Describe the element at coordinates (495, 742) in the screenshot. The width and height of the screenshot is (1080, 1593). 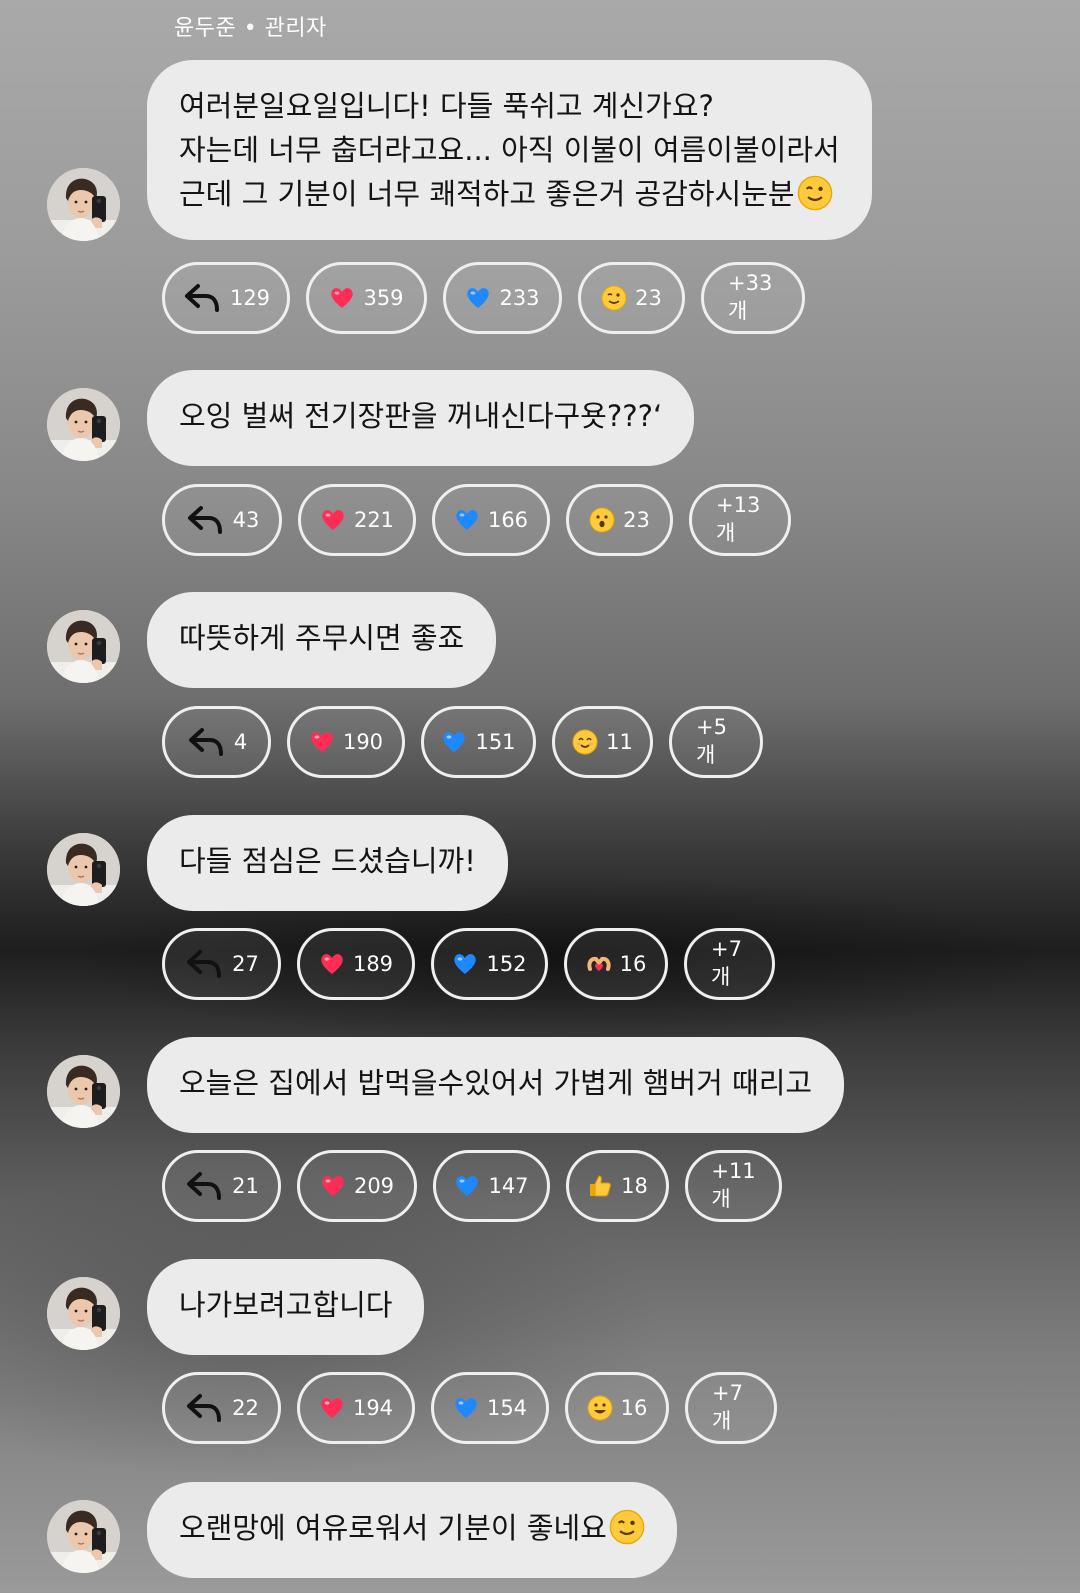
I see `reaction-count: 151` at that location.